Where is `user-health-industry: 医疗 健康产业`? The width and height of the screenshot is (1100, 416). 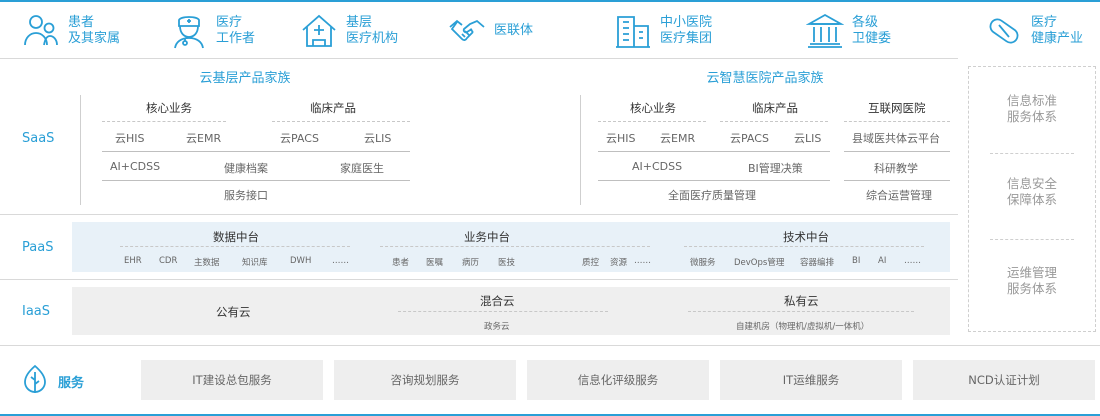
user-health-industry: 医疗 健康产业 is located at coordinates (1034, 31).